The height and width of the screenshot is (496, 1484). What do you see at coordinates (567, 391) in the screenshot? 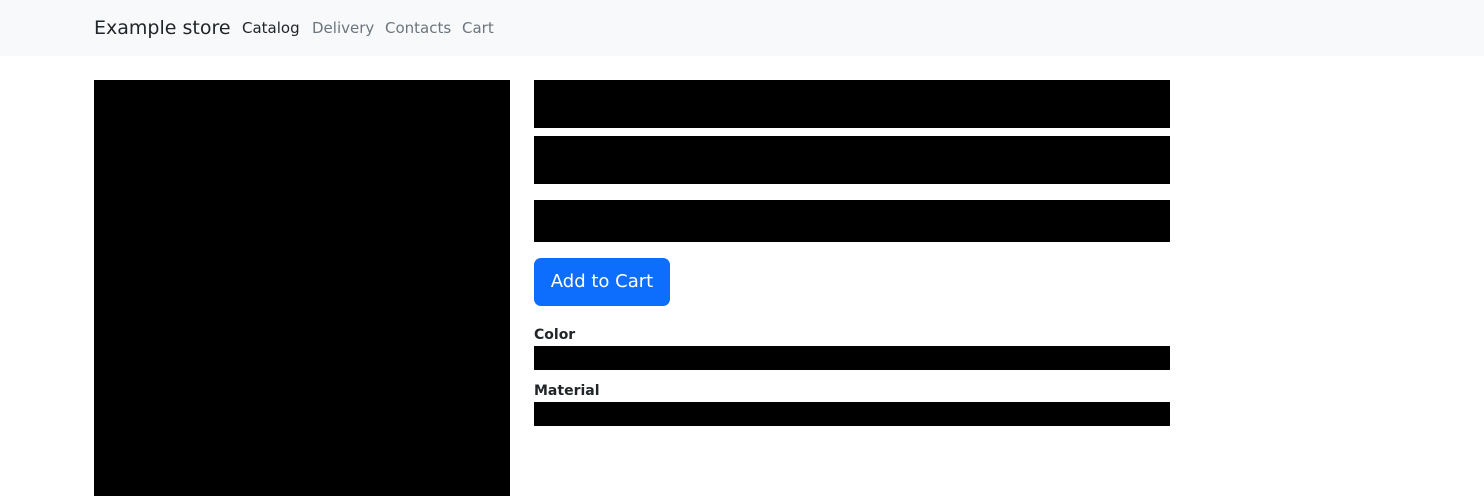
I see `attribute-label-material: Material` at bounding box center [567, 391].